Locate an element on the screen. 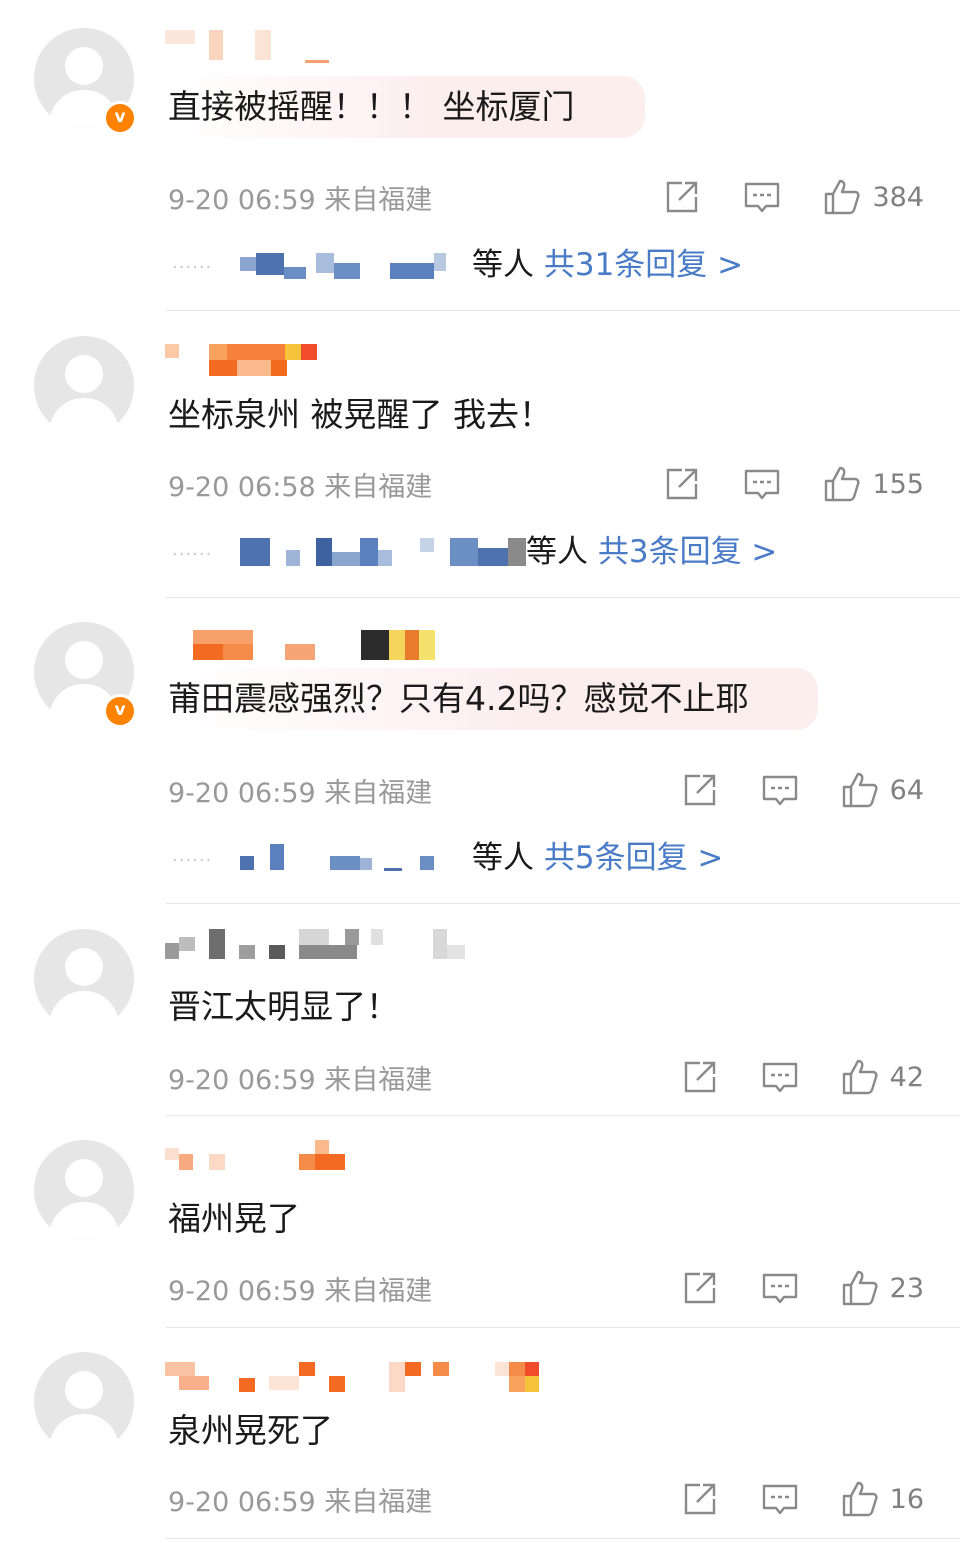 The width and height of the screenshot is (960, 1543). comment-text: 莆田震感强烈？只有4.2吗？感觉不止耶 is located at coordinates (493, 699).